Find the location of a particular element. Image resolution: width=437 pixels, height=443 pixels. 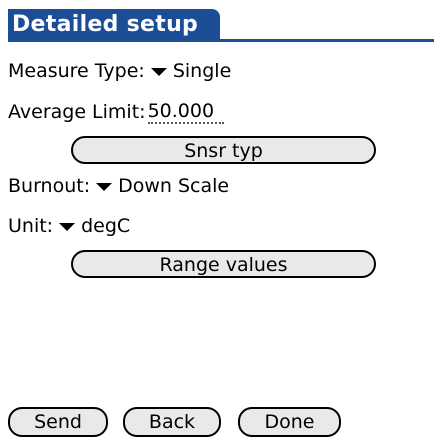

measure-type-label: Measure Type: is located at coordinates (76, 71).